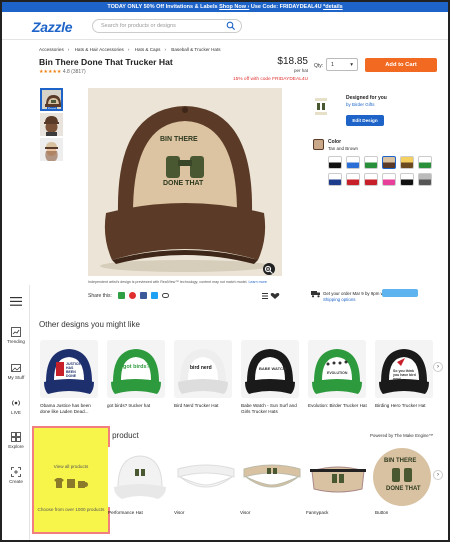 Image resolution: width=450 pixels, height=542 pixels. I want to click on product-main-image: BIN THERE DONE THAT, so click(185, 182).